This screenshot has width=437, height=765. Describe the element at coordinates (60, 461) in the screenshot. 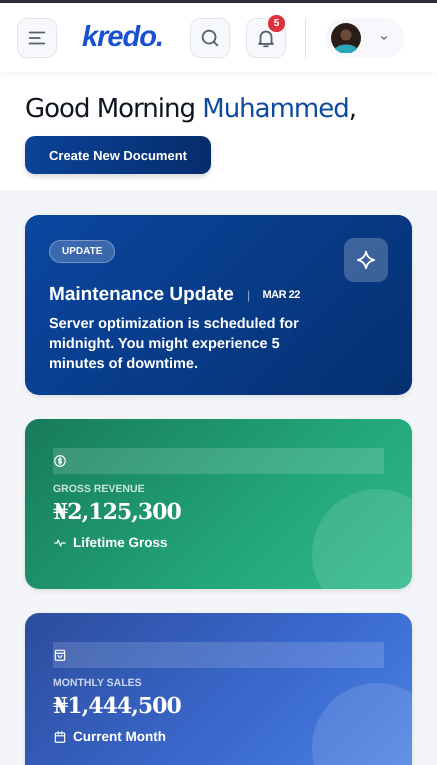

I see `dollar-coin-icon` at that location.